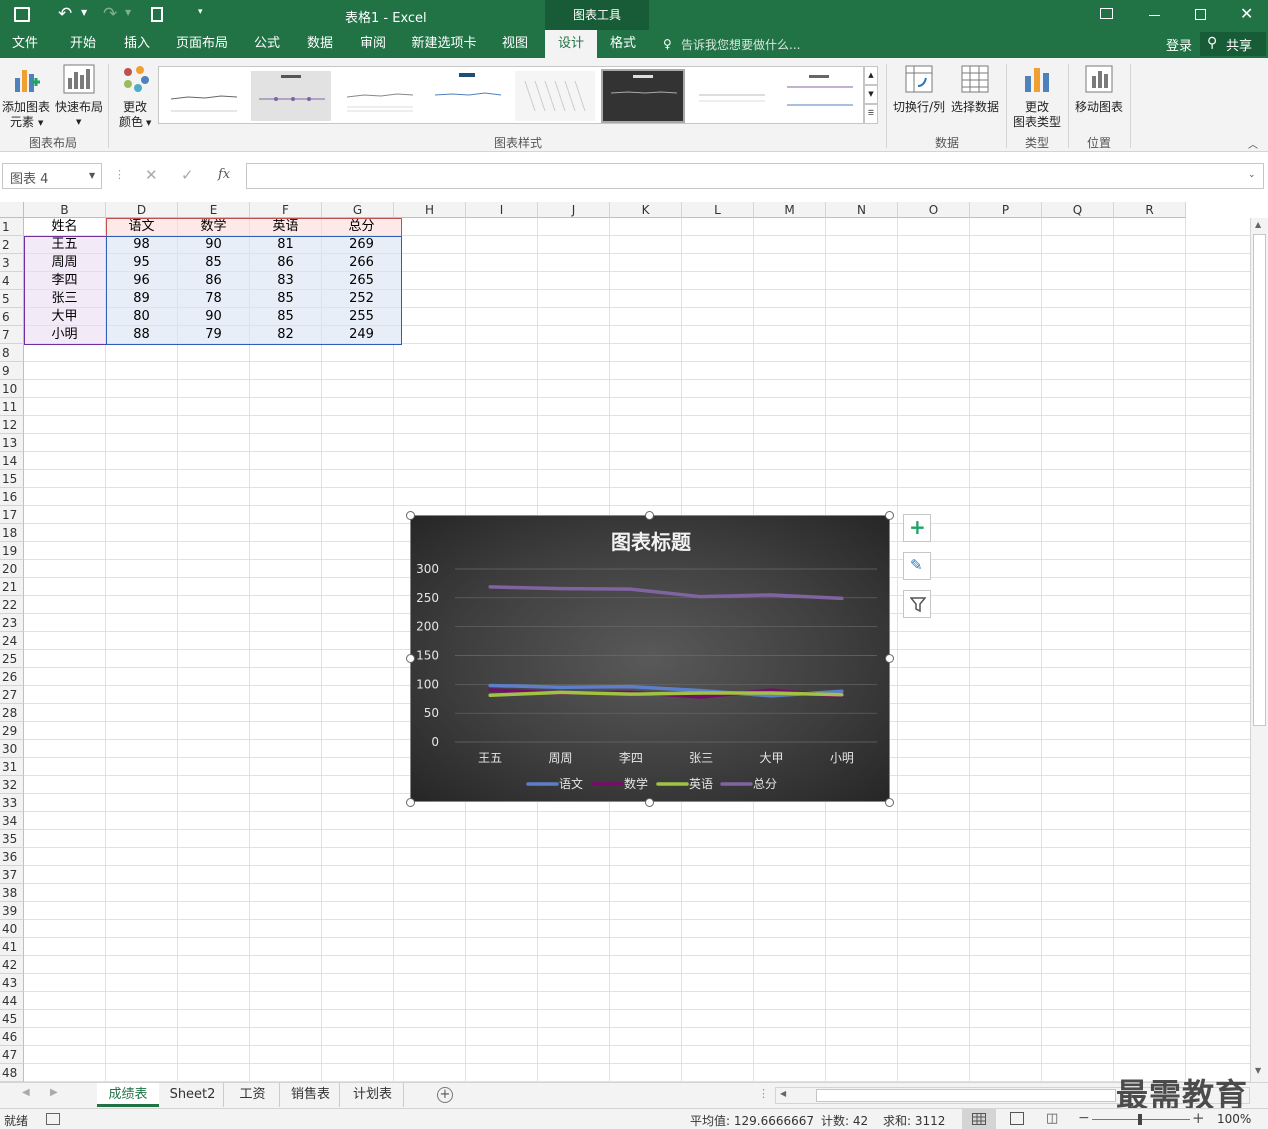 The image size is (1268, 1129). I want to click on row-header: 17, so click(12, 515).